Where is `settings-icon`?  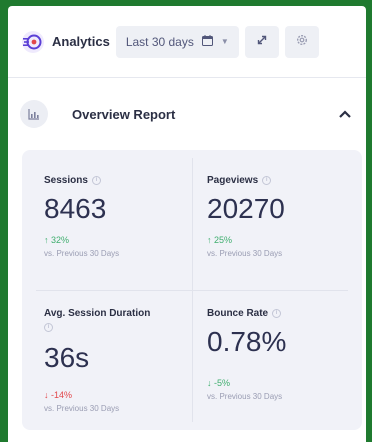 settings-icon is located at coordinates (302, 41).